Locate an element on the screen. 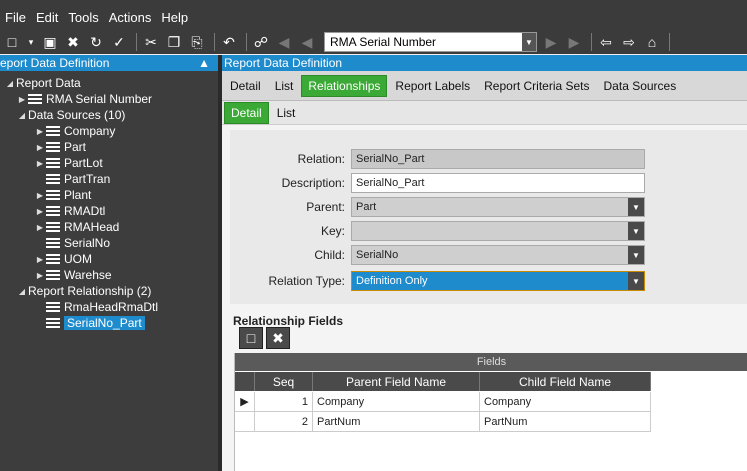 The image size is (747, 471). tree-node-label: SerialNo is located at coordinates (87, 243).